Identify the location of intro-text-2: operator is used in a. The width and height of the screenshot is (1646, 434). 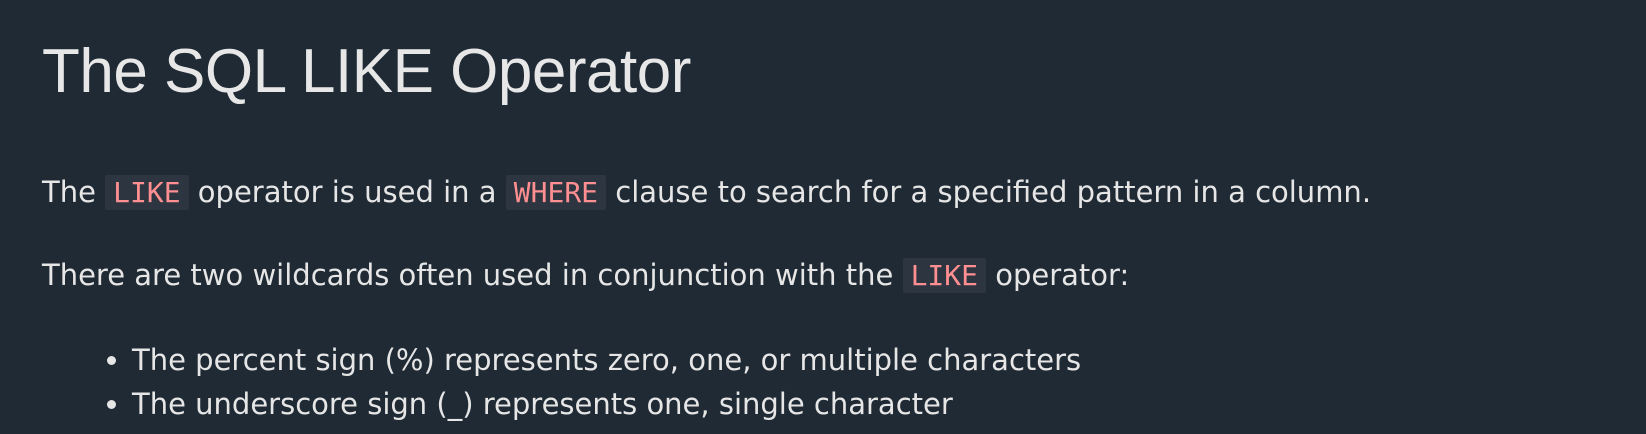
(347, 192).